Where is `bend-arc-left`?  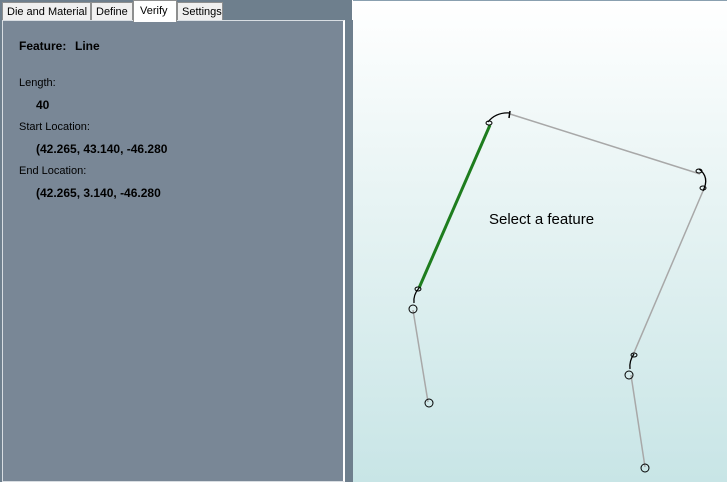
bend-arc-left is located at coordinates (416, 295).